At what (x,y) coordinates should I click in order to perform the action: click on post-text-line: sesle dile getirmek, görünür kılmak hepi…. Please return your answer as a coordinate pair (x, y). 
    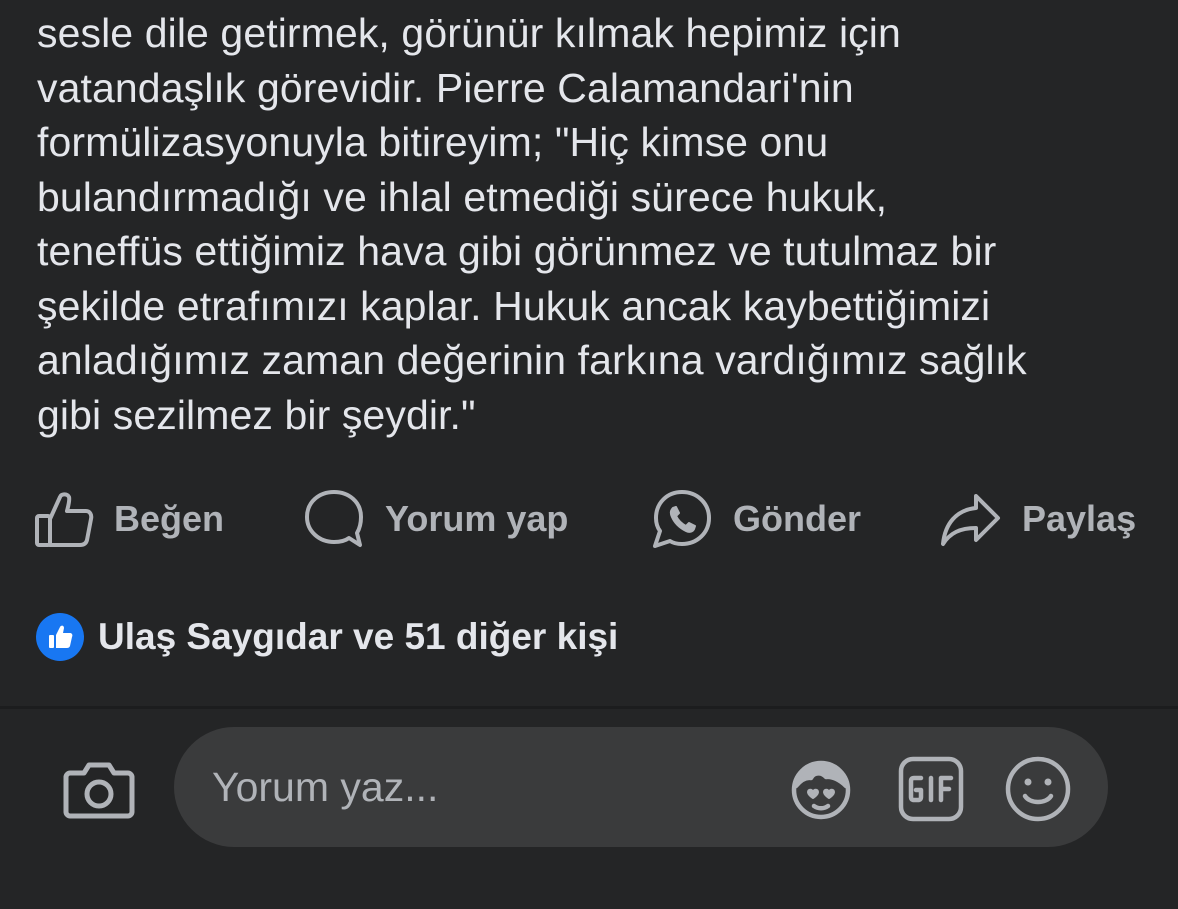
    Looking at the image, I should click on (469, 33).